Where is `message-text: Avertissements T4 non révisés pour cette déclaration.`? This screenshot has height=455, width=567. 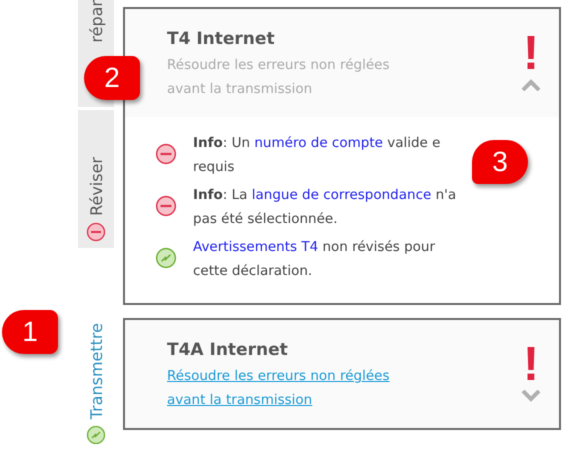
message-text: Avertissements T4 non révisés pour cette déclaration. is located at coordinates (314, 259).